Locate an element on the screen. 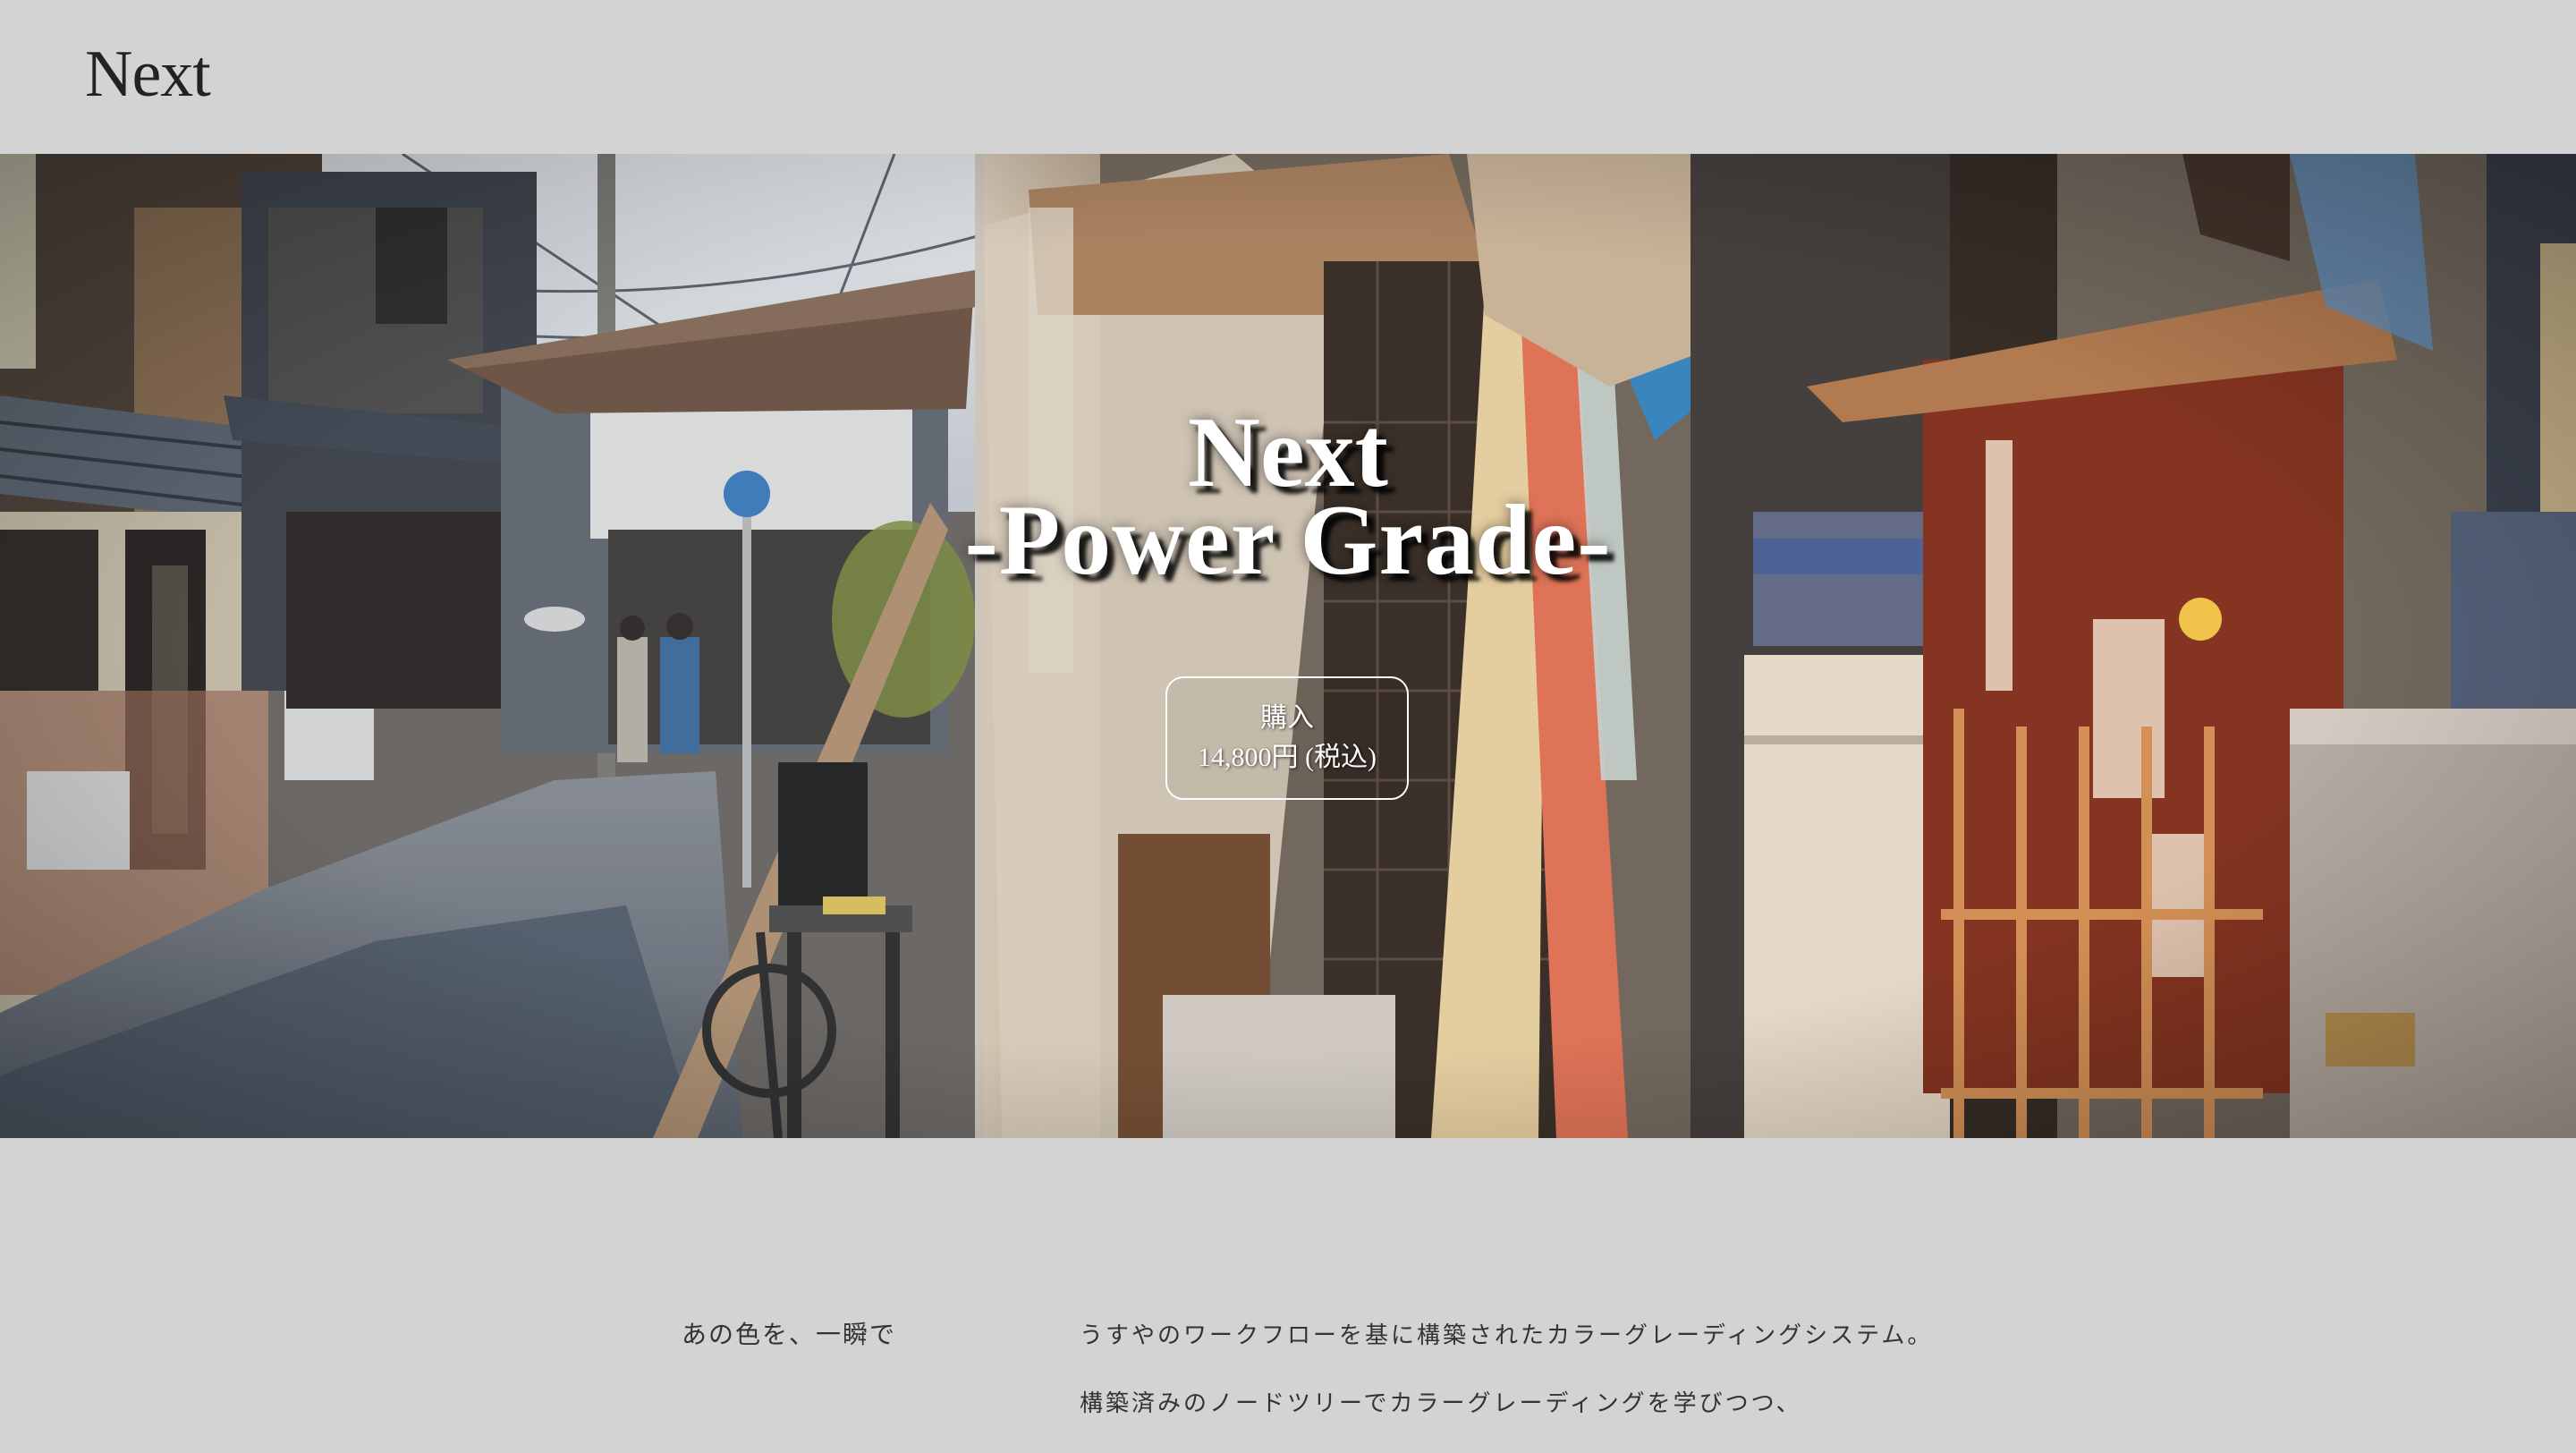 This screenshot has height=1453, width=2576. site-logo: Next is located at coordinates (148, 74).